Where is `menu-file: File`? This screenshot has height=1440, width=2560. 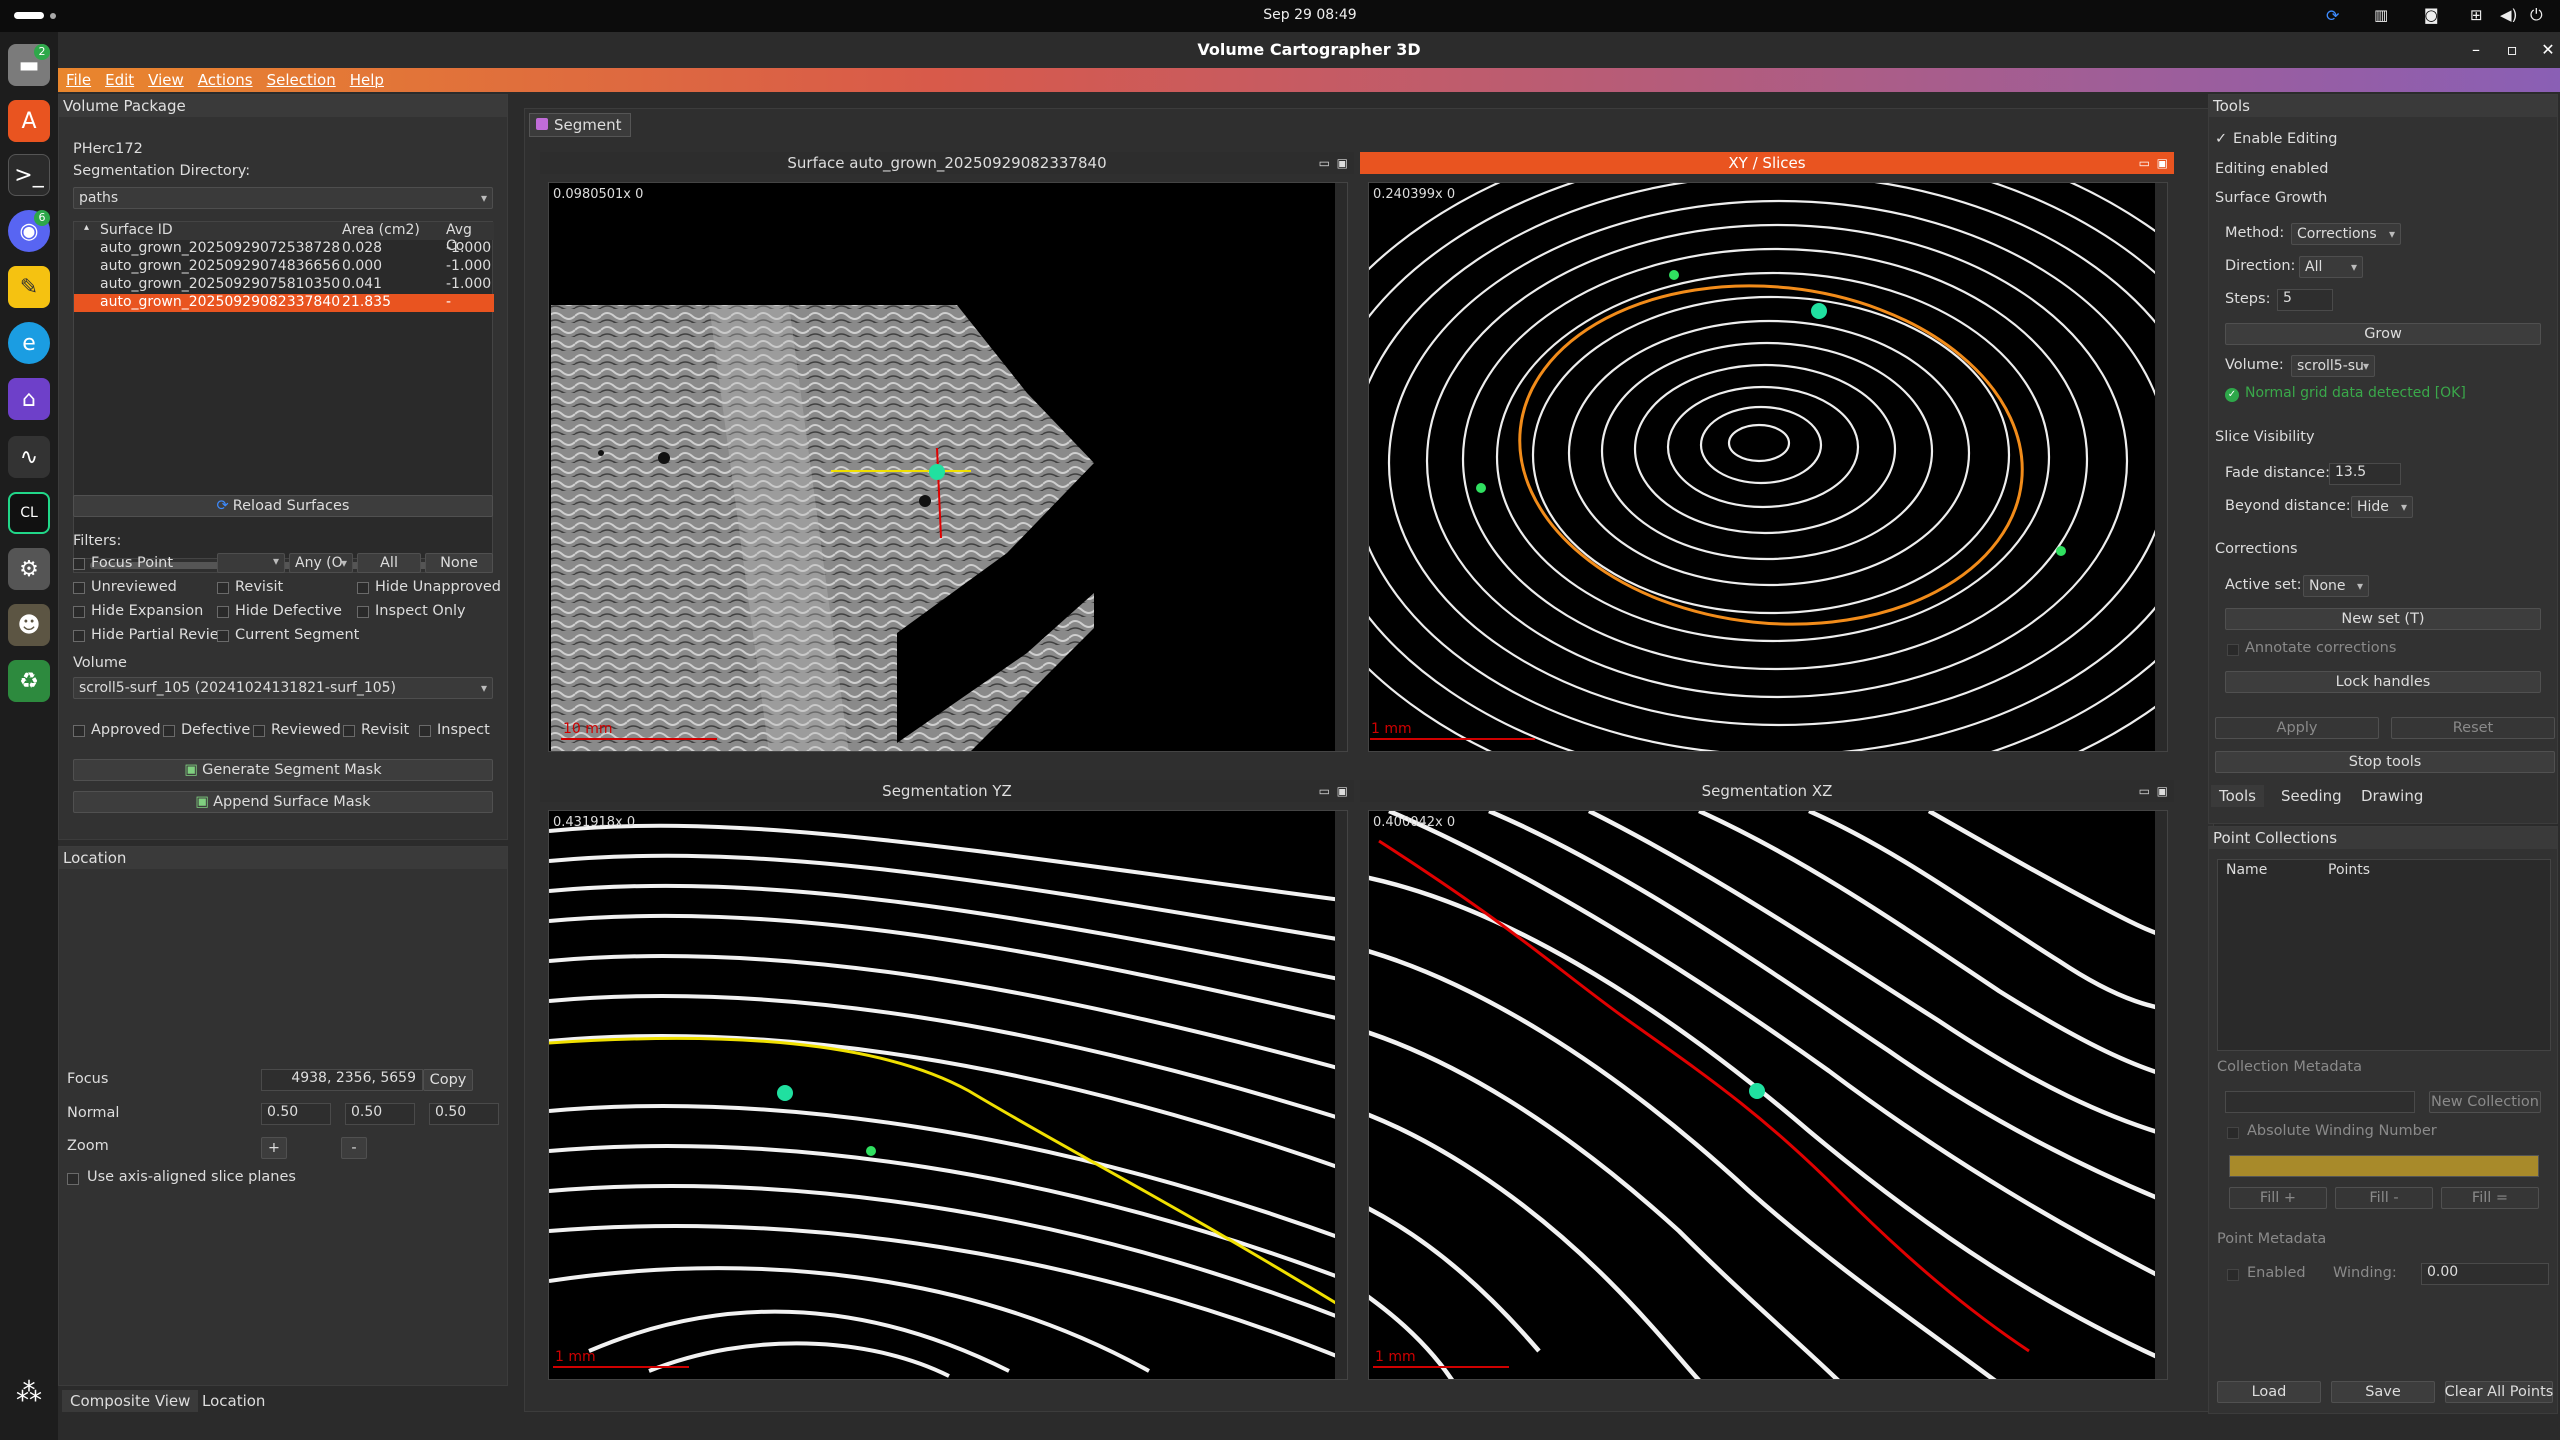
menu-file: File is located at coordinates (78, 80).